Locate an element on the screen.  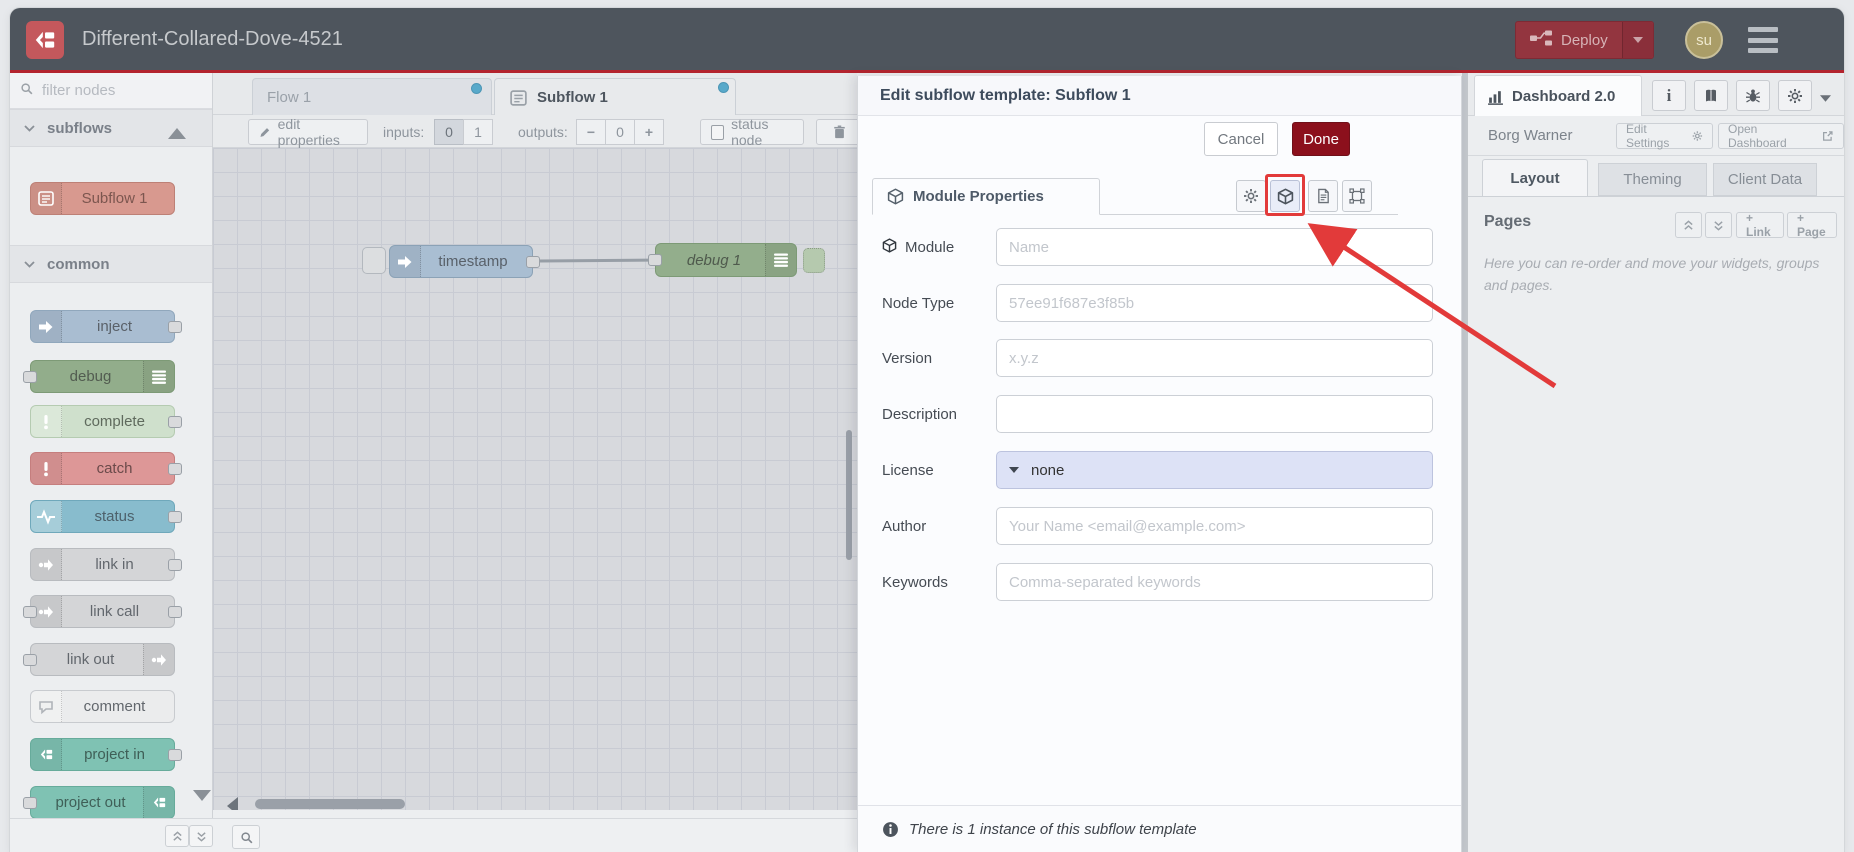
search-icon is located at coordinates (246, 837).